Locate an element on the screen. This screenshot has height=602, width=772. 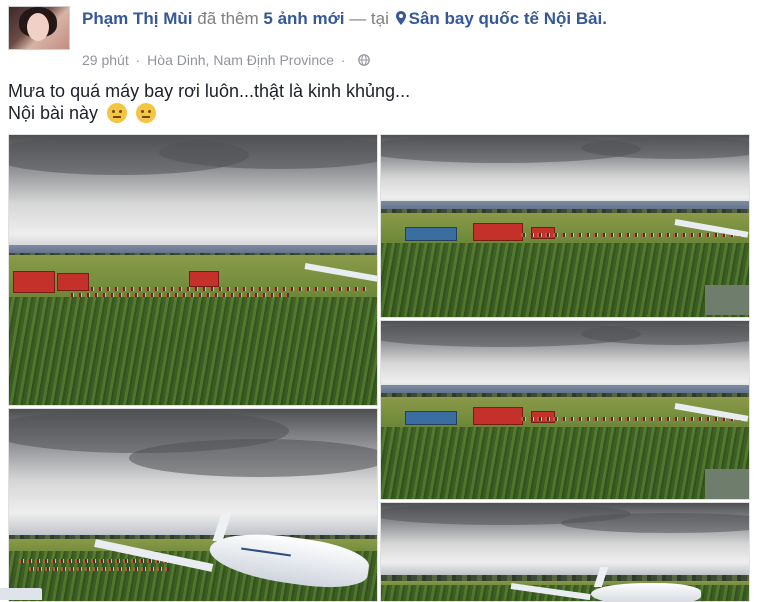
author-avatar is located at coordinates (39, 28).